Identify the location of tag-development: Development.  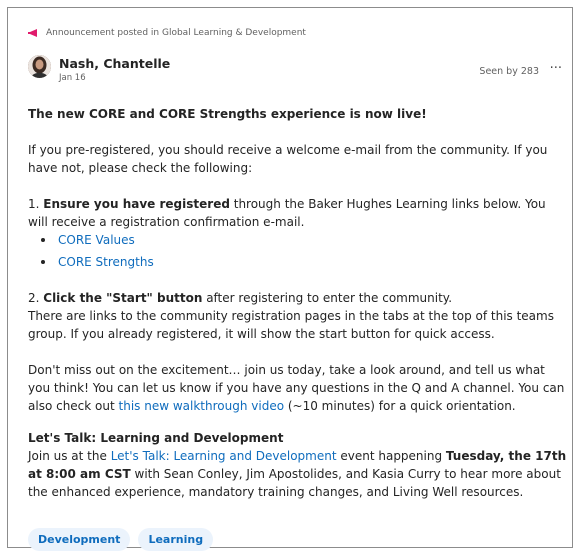
(79, 539).